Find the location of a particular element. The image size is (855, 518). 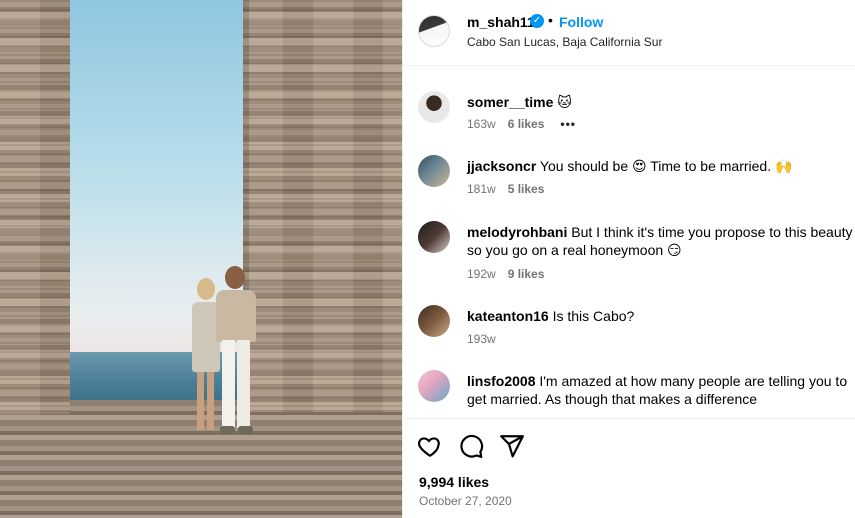

comment-likes: 5 likes is located at coordinates (526, 189).